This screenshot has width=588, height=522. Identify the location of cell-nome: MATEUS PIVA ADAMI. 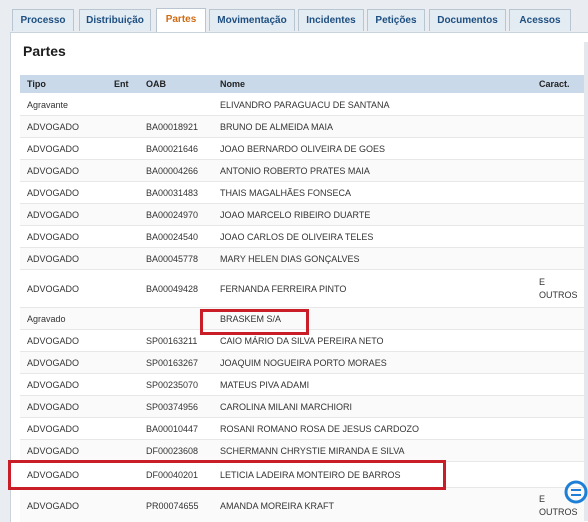
(265, 385).